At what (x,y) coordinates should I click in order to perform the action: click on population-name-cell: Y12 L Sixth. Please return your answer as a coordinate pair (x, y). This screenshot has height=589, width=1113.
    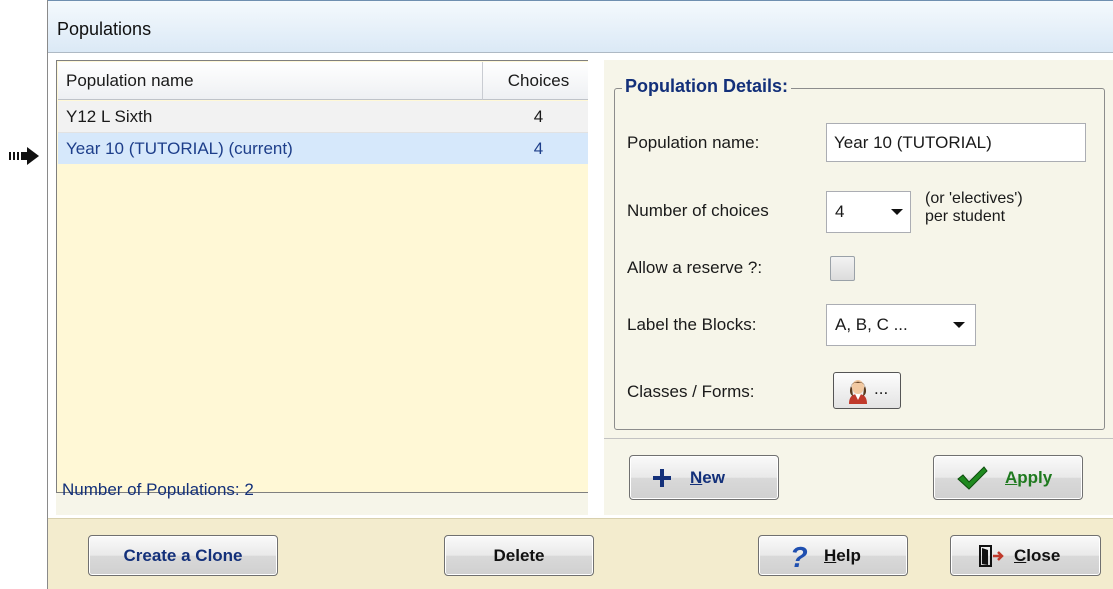
    Looking at the image, I should click on (109, 116).